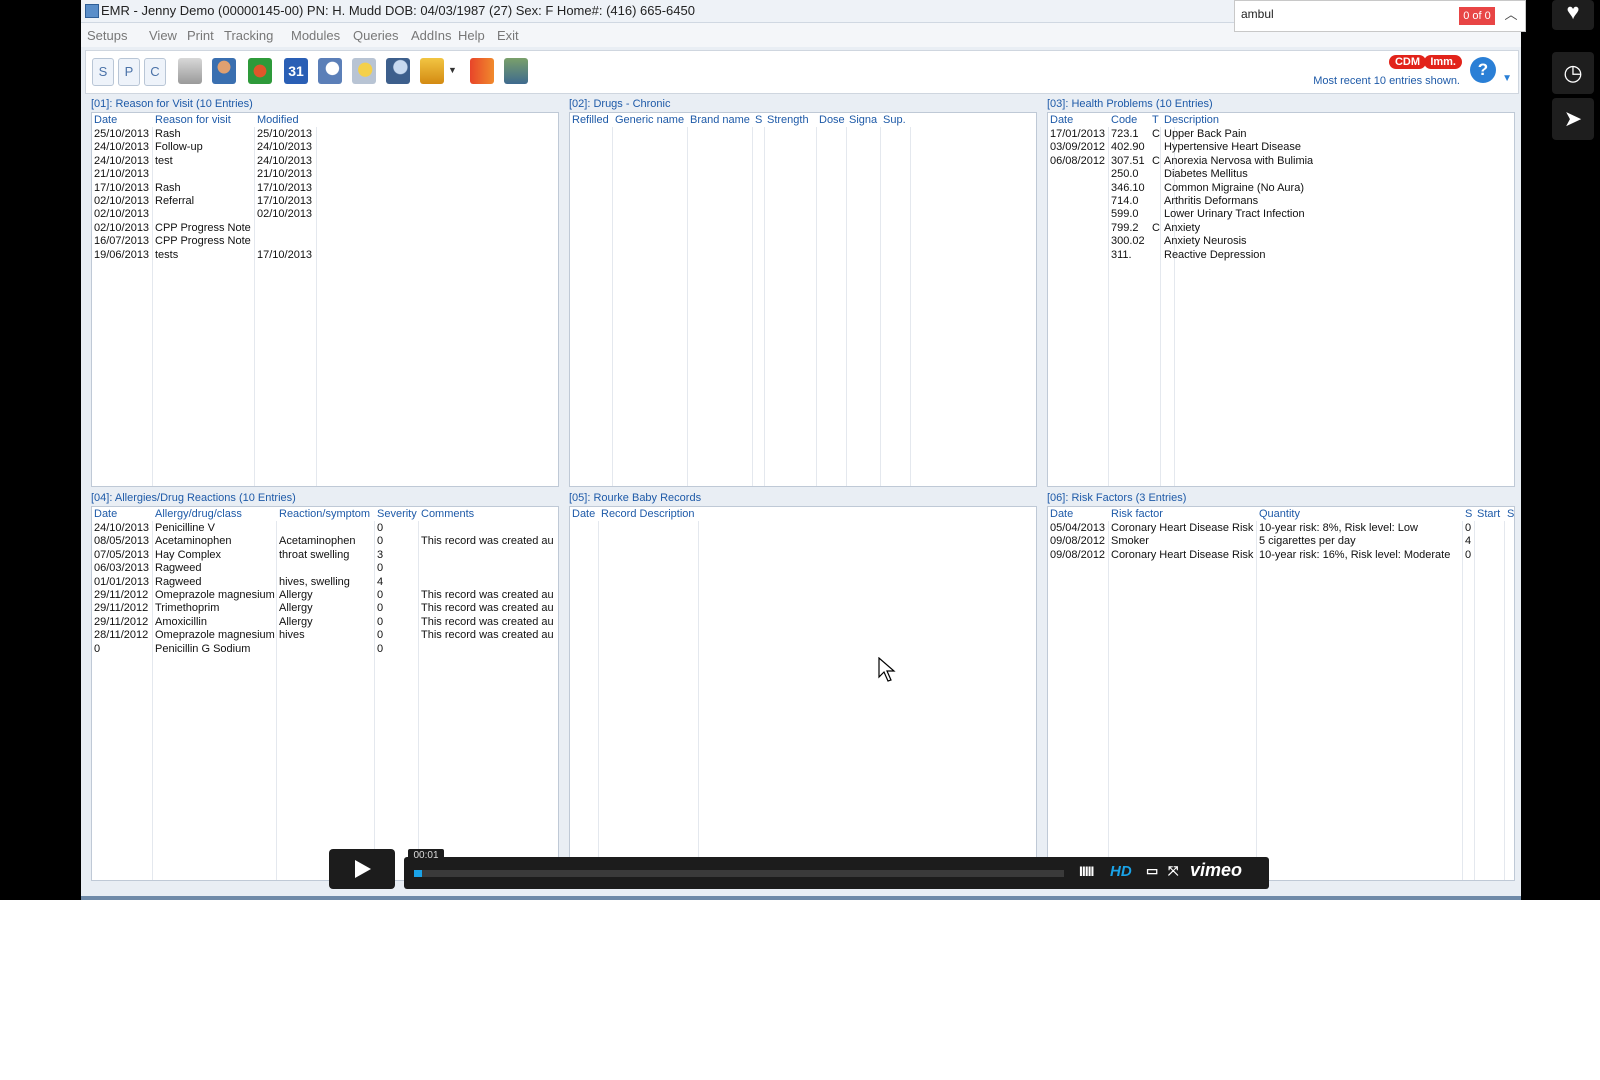 The width and height of the screenshot is (1600, 1080). Describe the element at coordinates (739, 873) in the screenshot. I see `progress-track` at that location.